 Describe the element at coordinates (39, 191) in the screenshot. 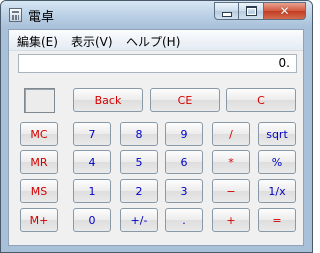

I see `memory-store-button: MS` at that location.